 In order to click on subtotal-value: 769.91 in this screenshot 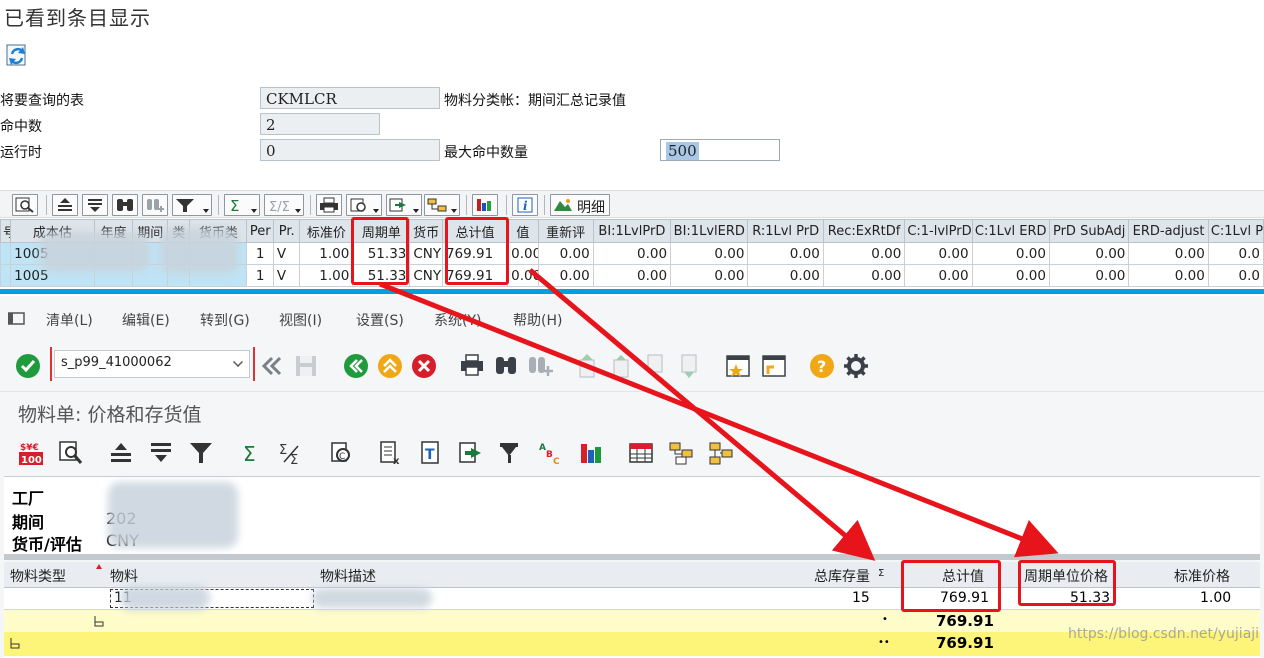, I will do `click(965, 621)`.